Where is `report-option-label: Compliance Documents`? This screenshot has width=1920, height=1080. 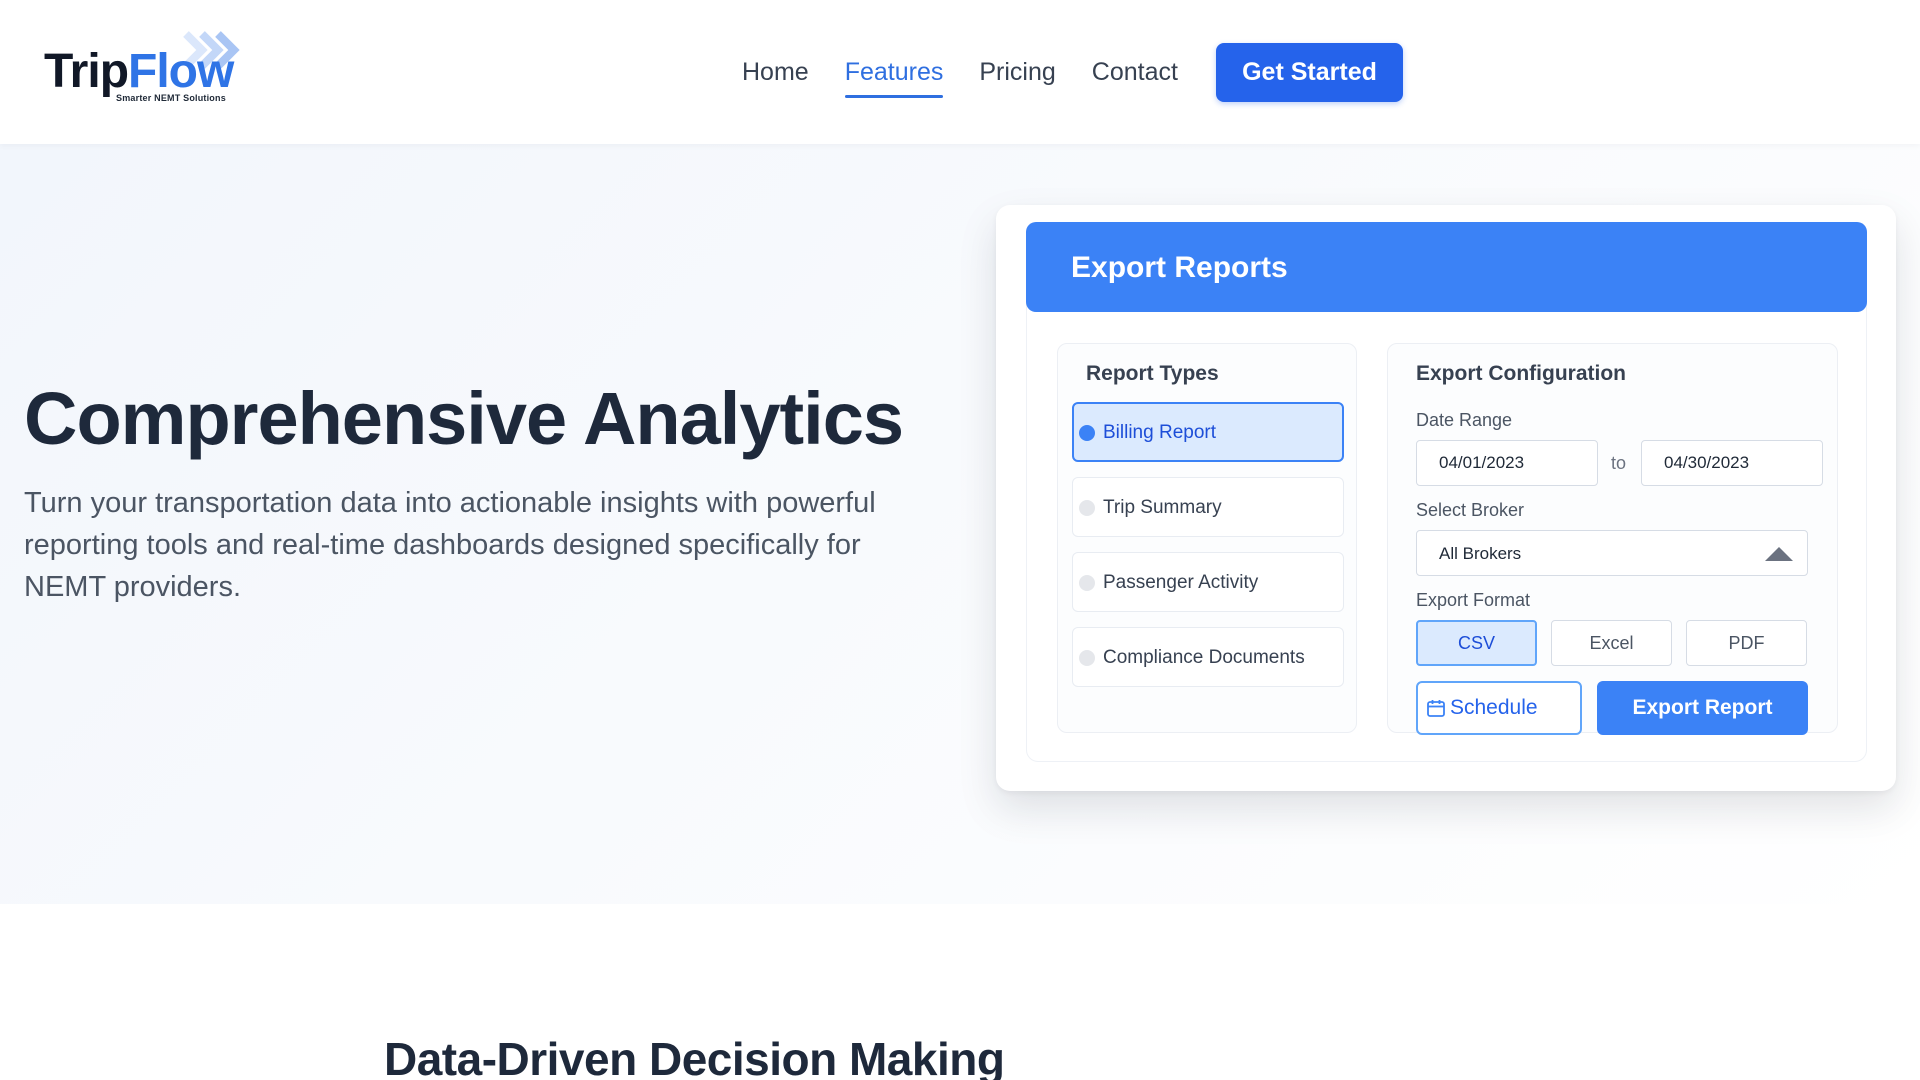 report-option-label: Compliance Documents is located at coordinates (1204, 657).